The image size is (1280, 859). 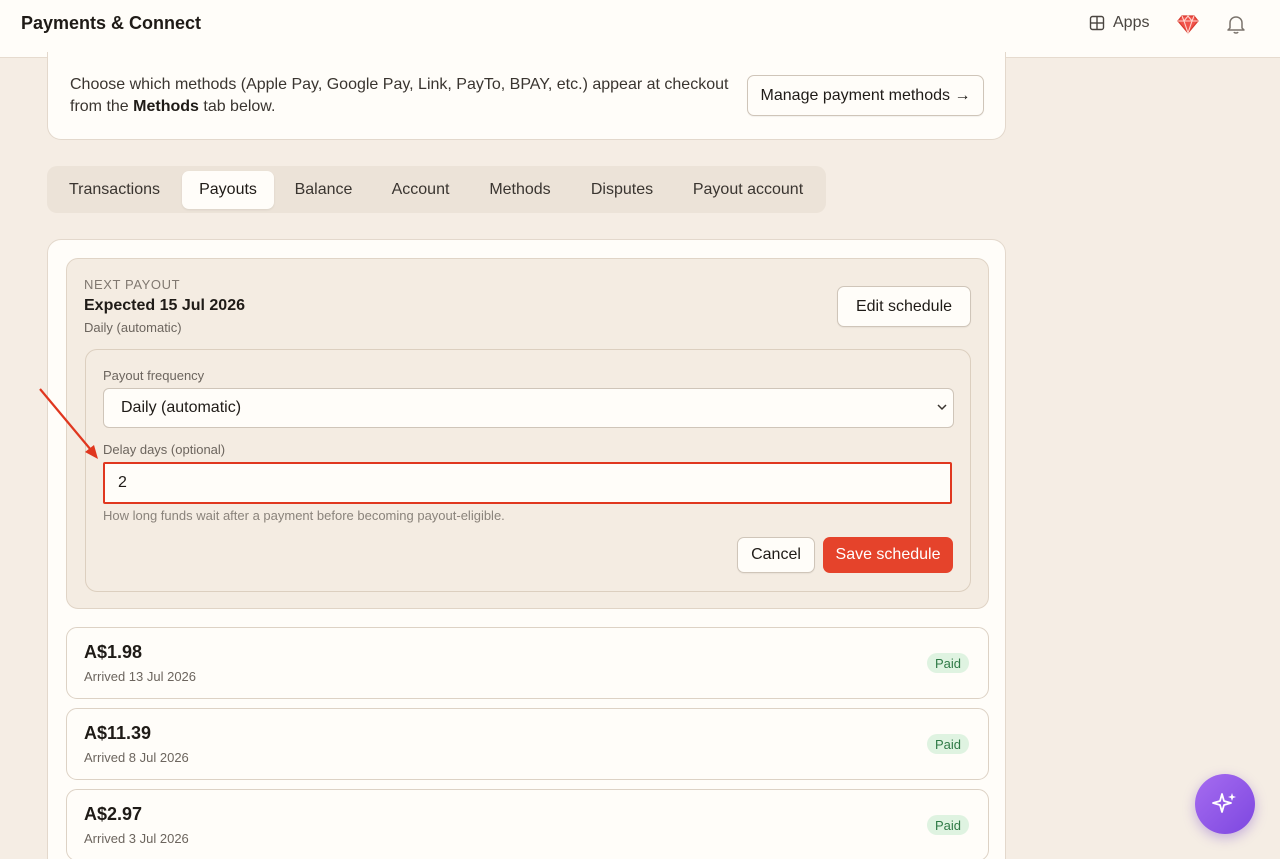 I want to click on apps-label: Apps, so click(x=1131, y=22).